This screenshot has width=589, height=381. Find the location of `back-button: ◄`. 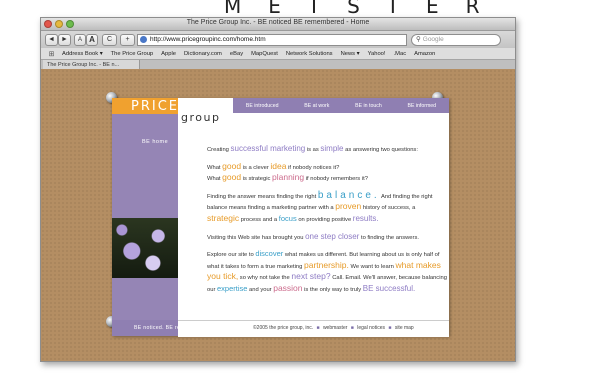

back-button: ◄ is located at coordinates (51, 40).